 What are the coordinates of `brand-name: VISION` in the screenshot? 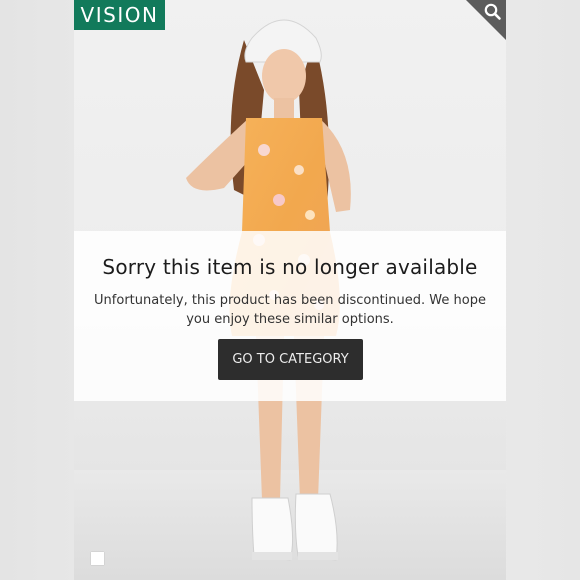 It's located at (119, 15).